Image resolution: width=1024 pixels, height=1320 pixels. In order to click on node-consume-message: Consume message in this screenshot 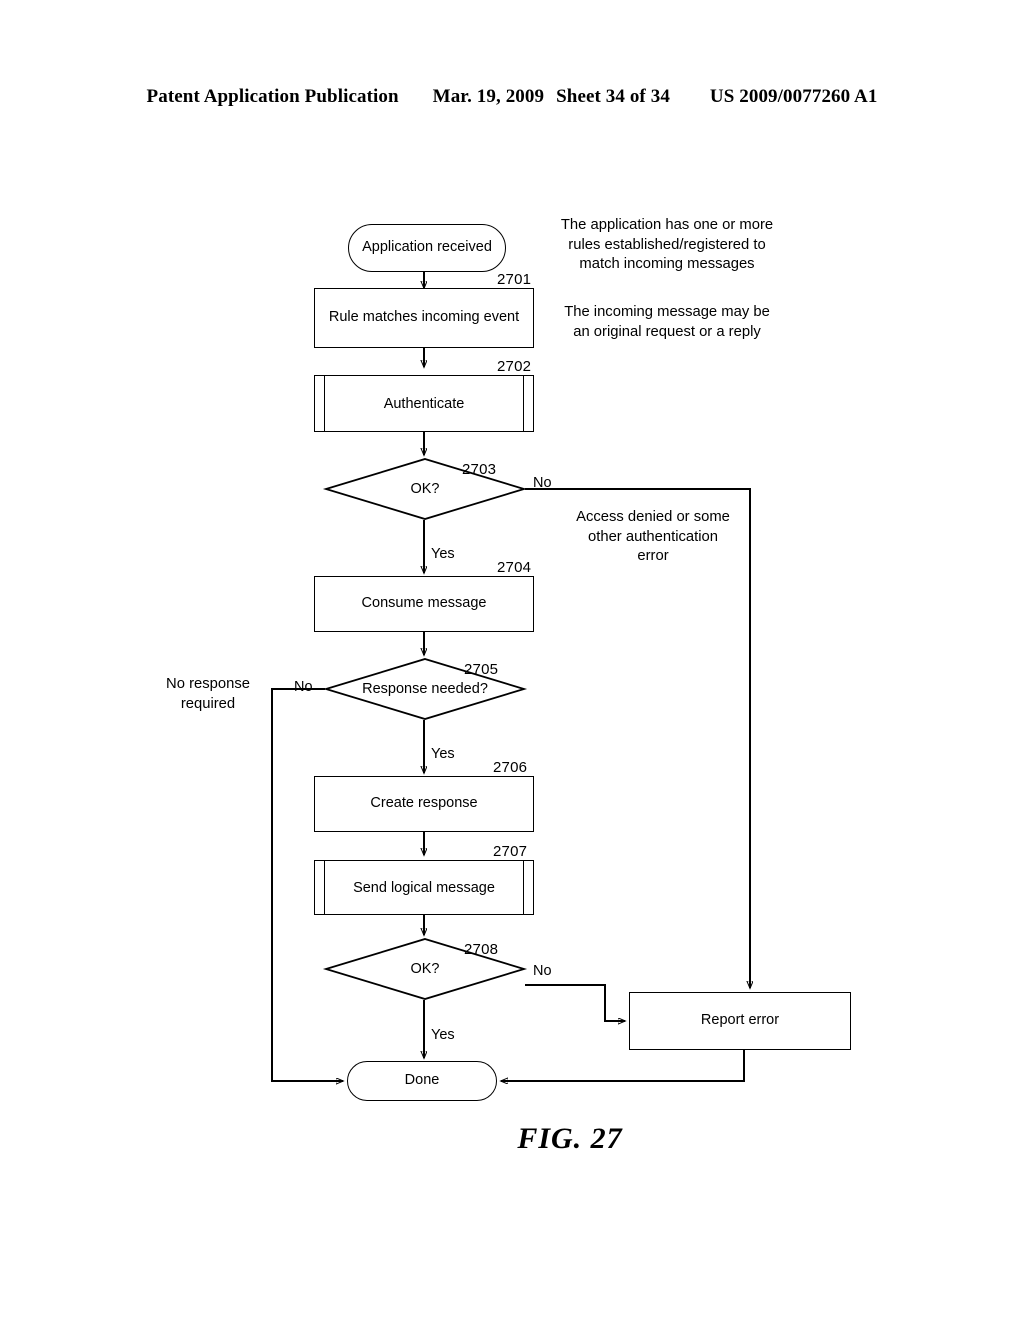, I will do `click(424, 604)`.